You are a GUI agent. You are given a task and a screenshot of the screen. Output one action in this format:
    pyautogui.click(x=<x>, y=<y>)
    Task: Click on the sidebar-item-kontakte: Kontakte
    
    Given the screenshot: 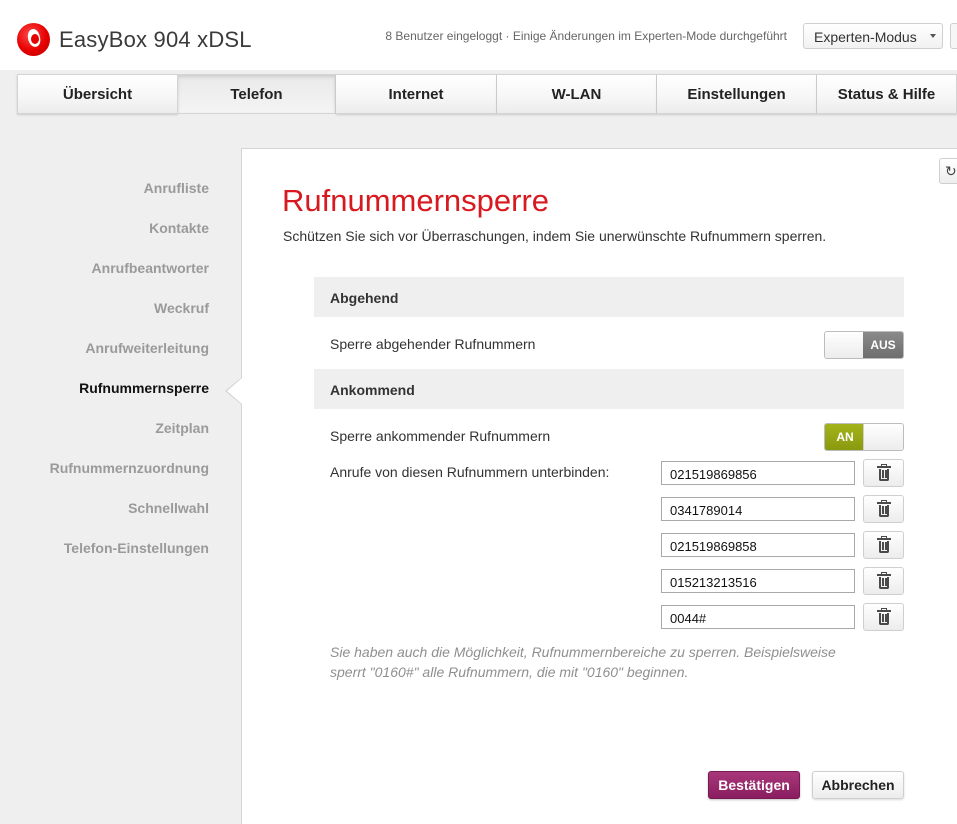 What is the action you would take?
    pyautogui.click(x=179, y=228)
    